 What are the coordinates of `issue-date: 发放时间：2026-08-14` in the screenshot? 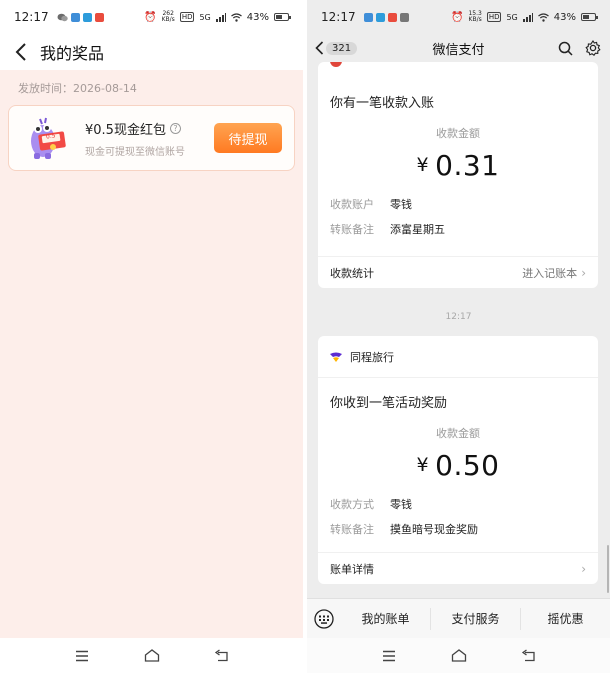 It's located at (77, 88).